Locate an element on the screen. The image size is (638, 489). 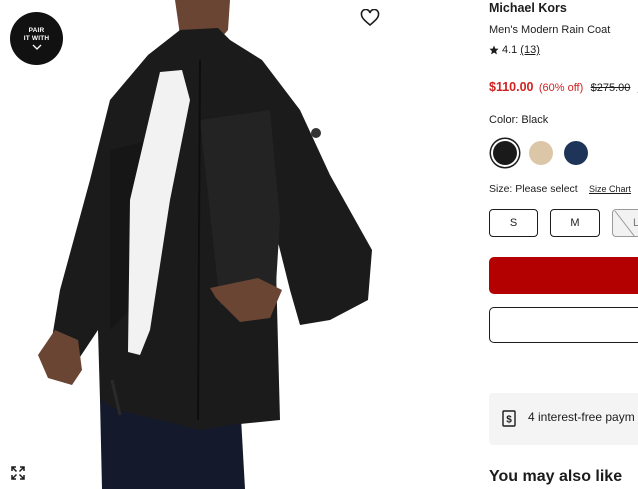
rating-value: 4.1 is located at coordinates (510, 50).